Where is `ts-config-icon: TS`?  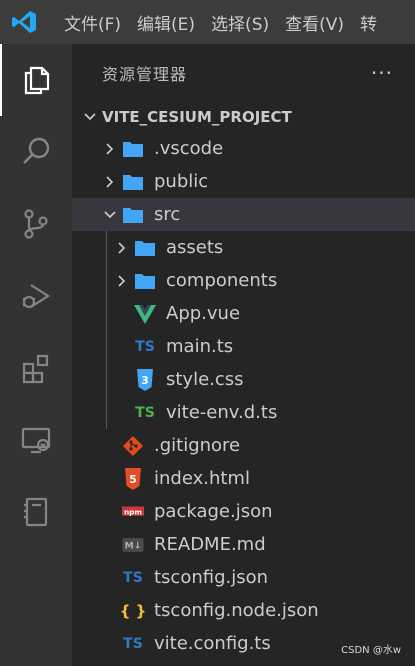 ts-config-icon: TS is located at coordinates (133, 577).